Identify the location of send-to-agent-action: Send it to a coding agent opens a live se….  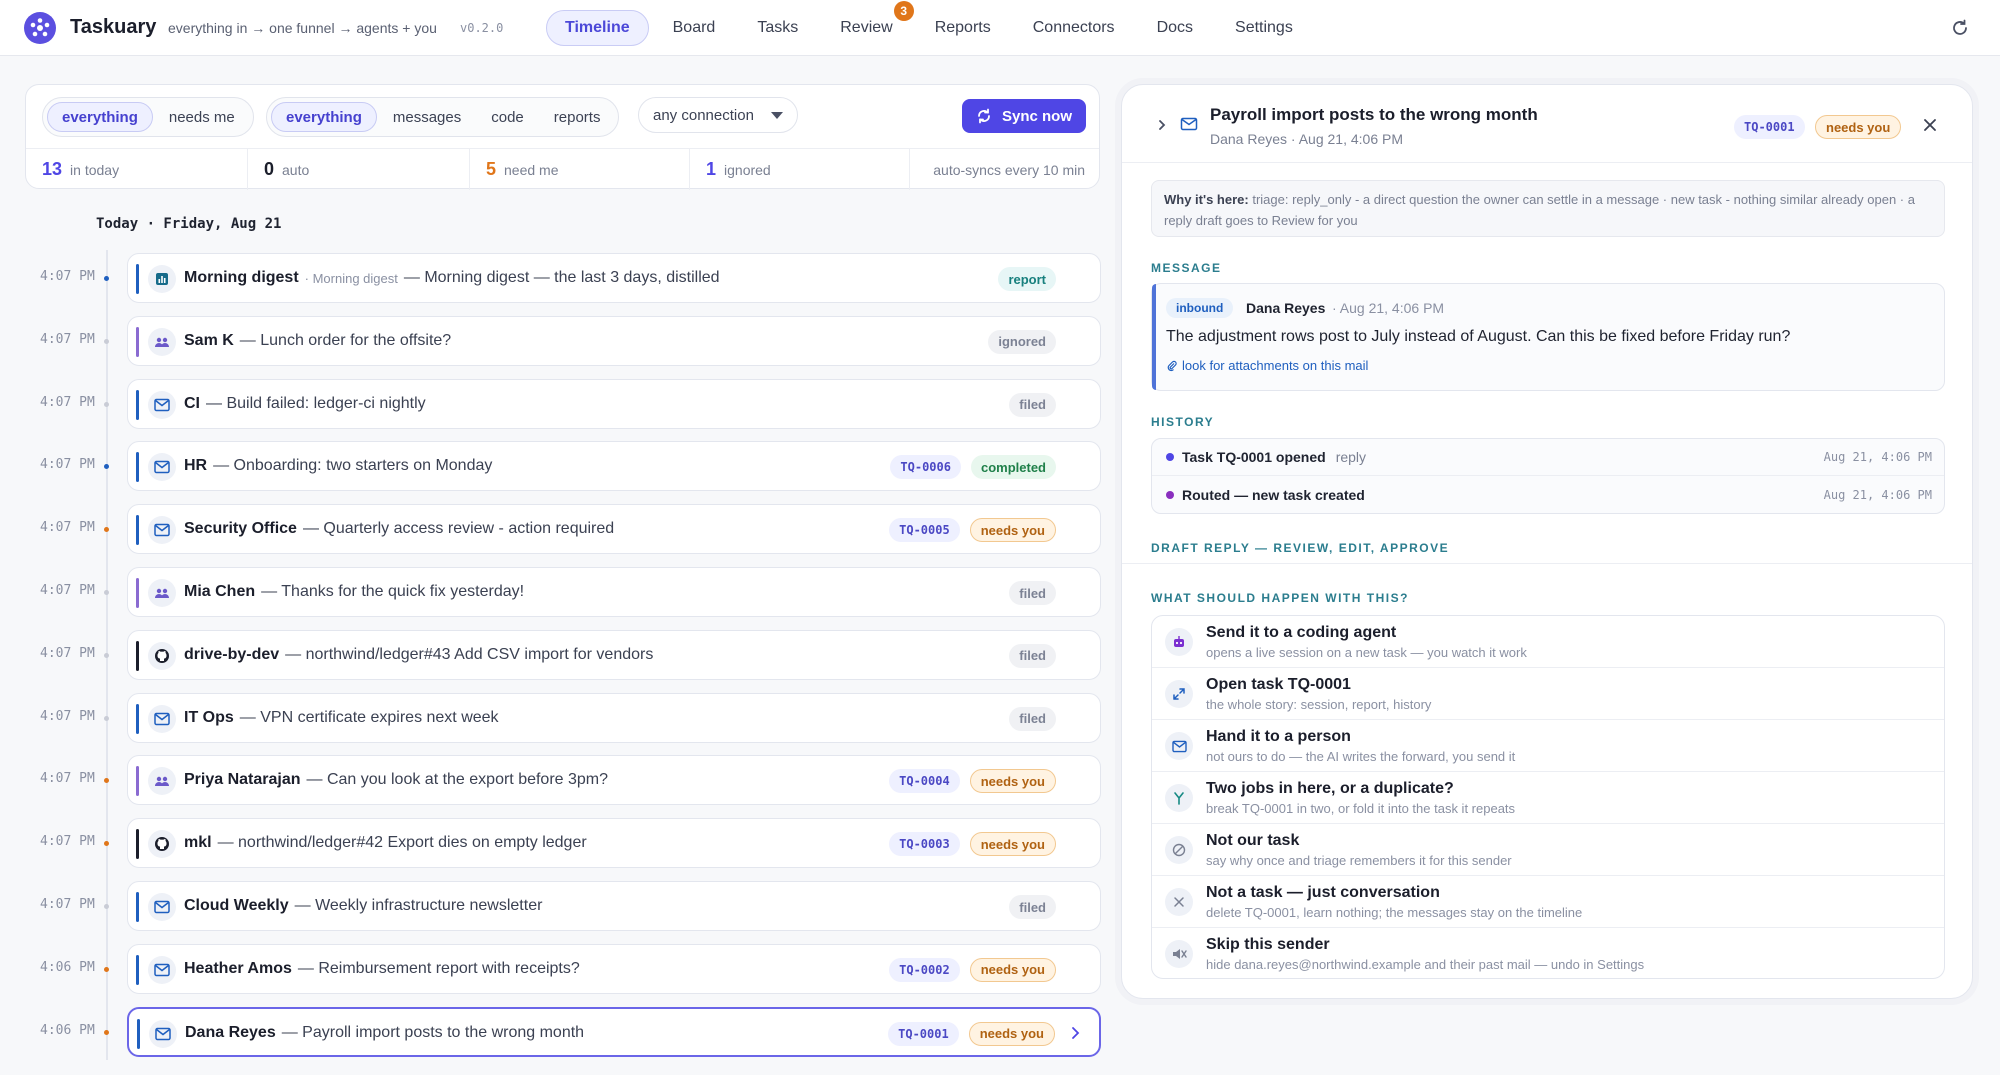
(1548, 642).